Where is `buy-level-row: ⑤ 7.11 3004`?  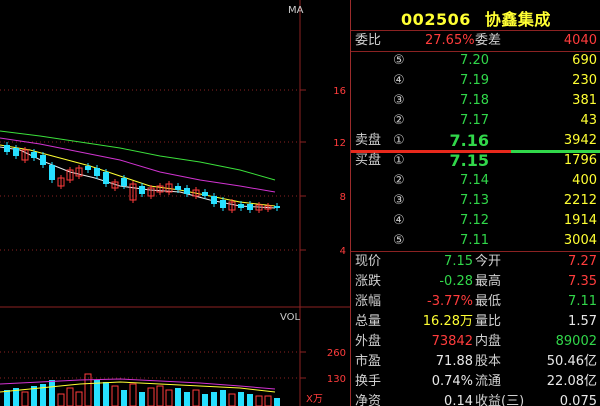
buy-level-row: ⑤ 7.11 3004 is located at coordinates (475, 241).